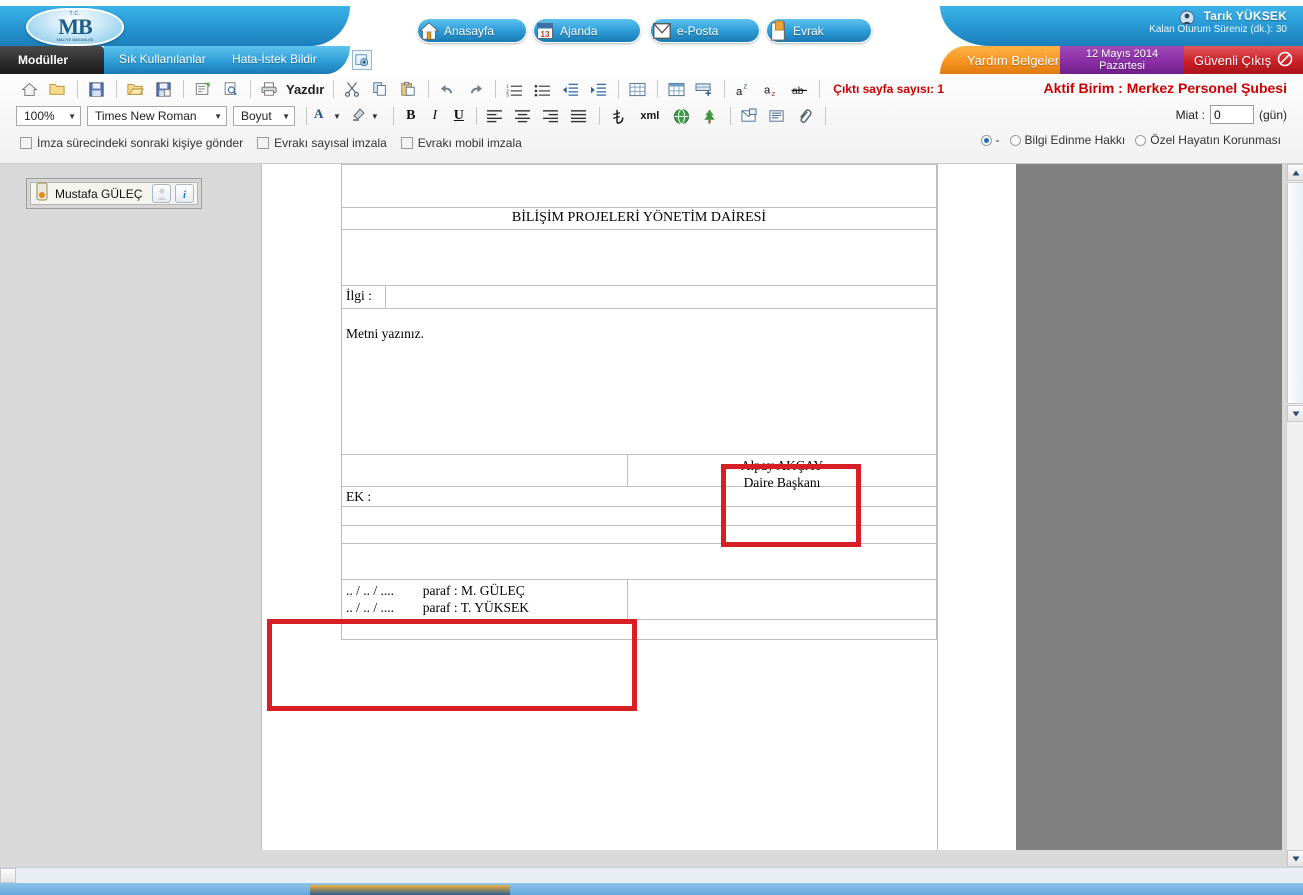 The width and height of the screenshot is (1303, 895). Describe the element at coordinates (637, 89) in the screenshot. I see `insert-table-icon` at that location.